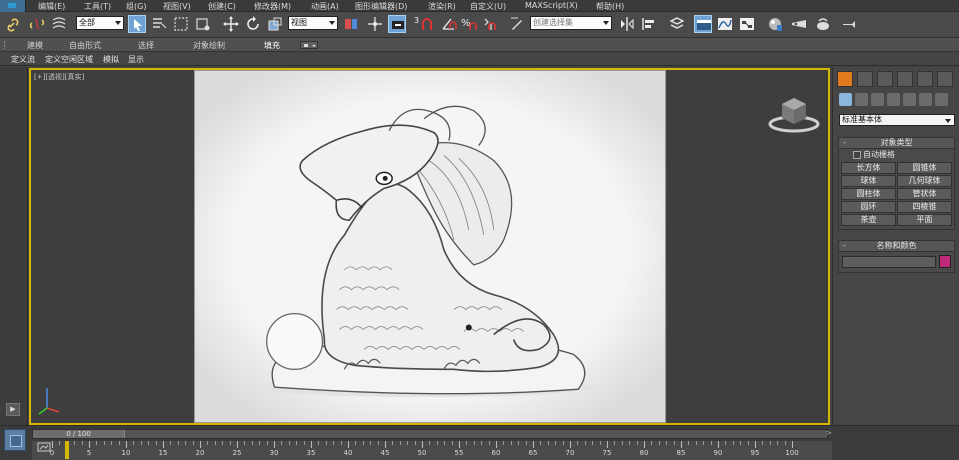  What do you see at coordinates (775, 24) in the screenshot?
I see `material-editor-icon` at bounding box center [775, 24].